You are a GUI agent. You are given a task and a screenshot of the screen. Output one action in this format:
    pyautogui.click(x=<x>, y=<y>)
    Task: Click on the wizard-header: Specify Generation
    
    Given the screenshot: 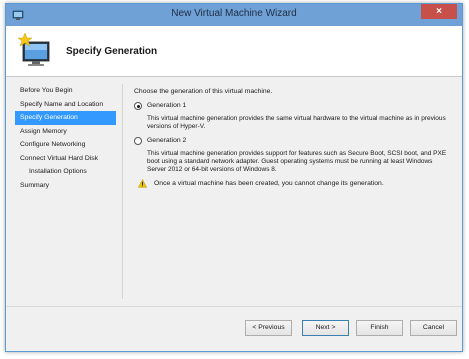 What is the action you would take?
    pyautogui.click(x=234, y=51)
    